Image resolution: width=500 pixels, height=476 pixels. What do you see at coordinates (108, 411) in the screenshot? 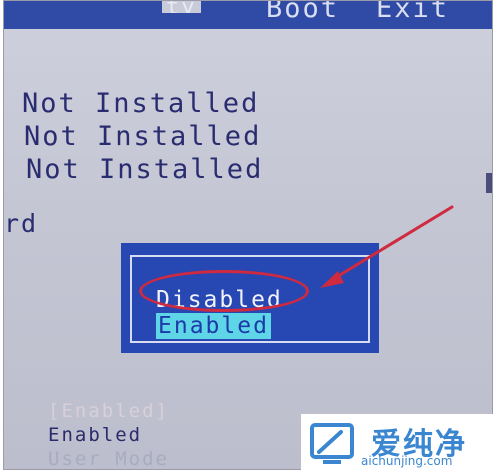
I see `setting-value-selected: [Enabled]` at bounding box center [108, 411].